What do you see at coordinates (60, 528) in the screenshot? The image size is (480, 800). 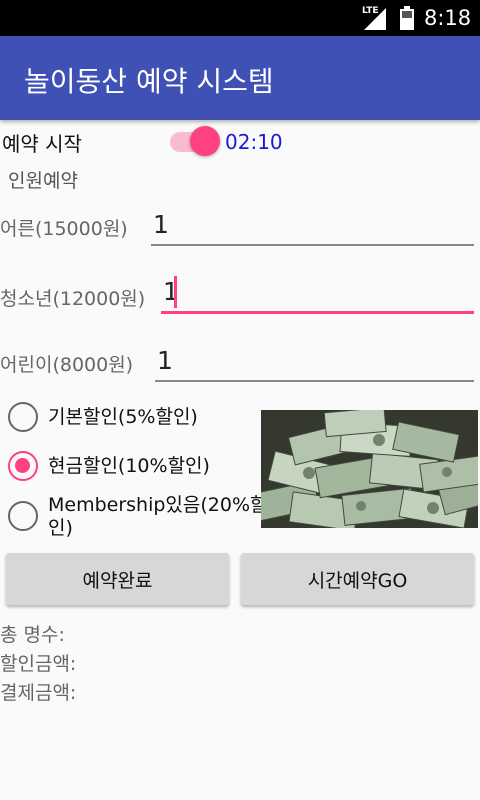 I see `radio-label-line2: 인)` at bounding box center [60, 528].